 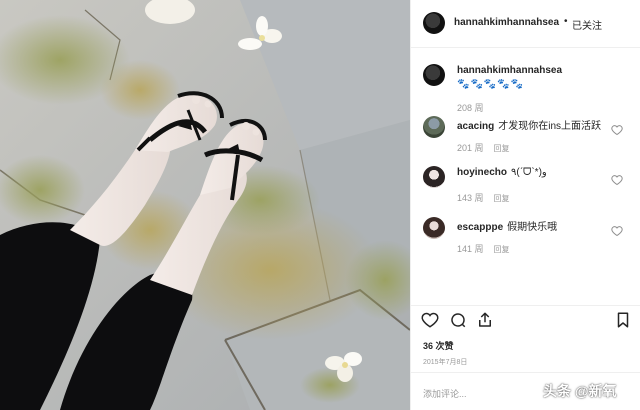 What do you see at coordinates (470, 198) in the screenshot?
I see `comment-time: 143 周` at bounding box center [470, 198].